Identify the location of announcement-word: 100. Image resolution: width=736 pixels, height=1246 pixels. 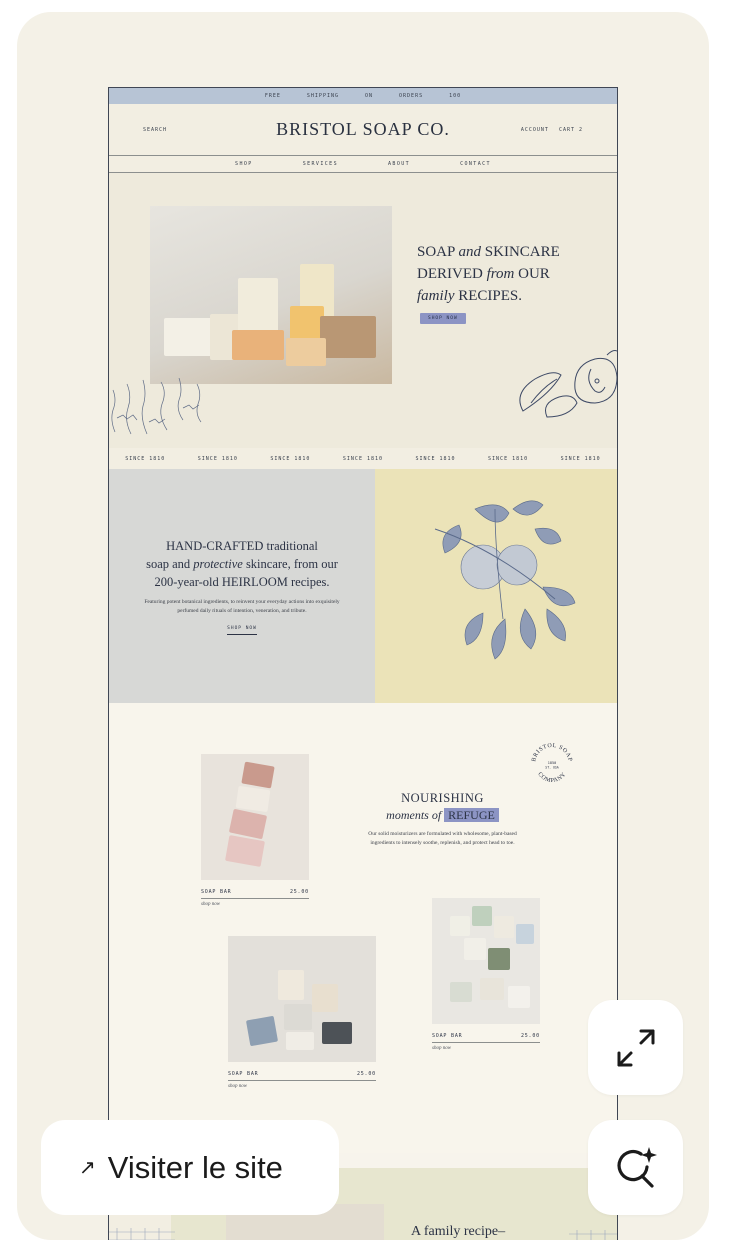
(455, 96).